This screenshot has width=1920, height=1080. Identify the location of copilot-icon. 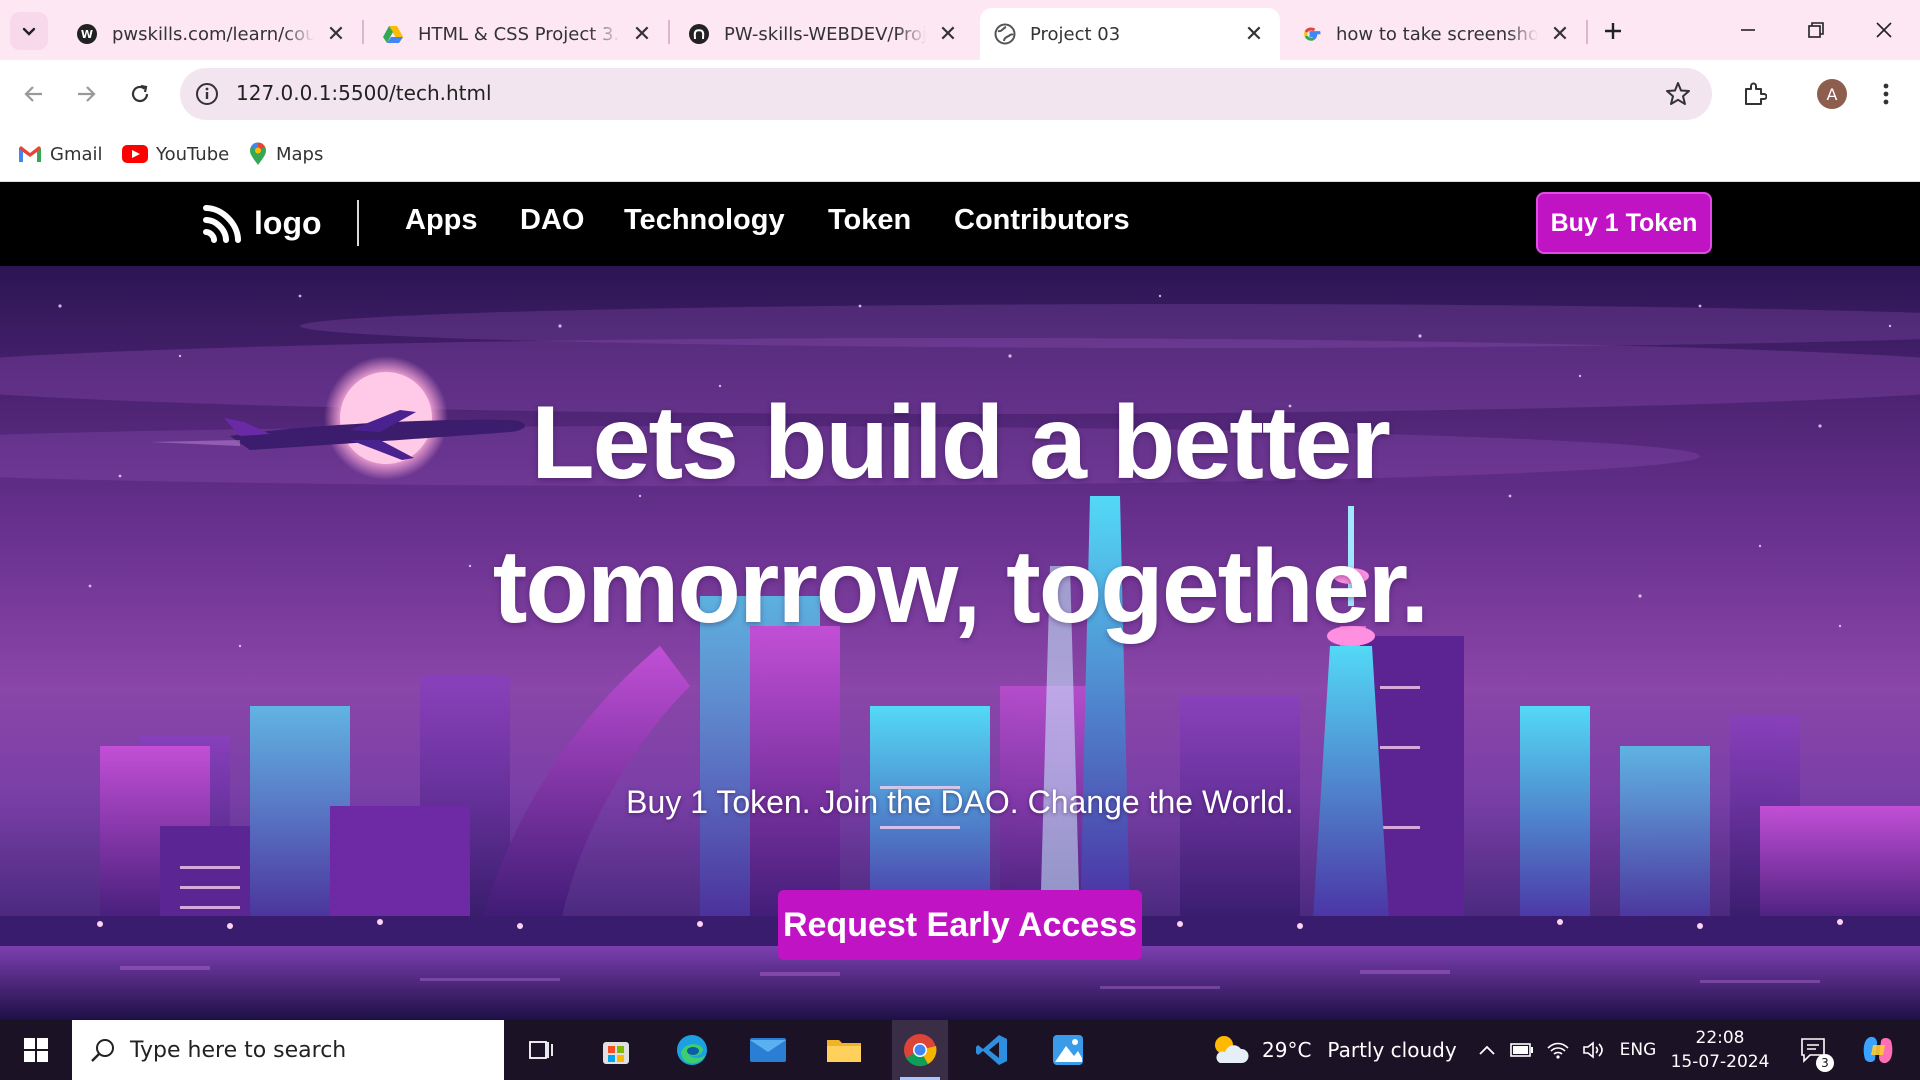
(1878, 1050).